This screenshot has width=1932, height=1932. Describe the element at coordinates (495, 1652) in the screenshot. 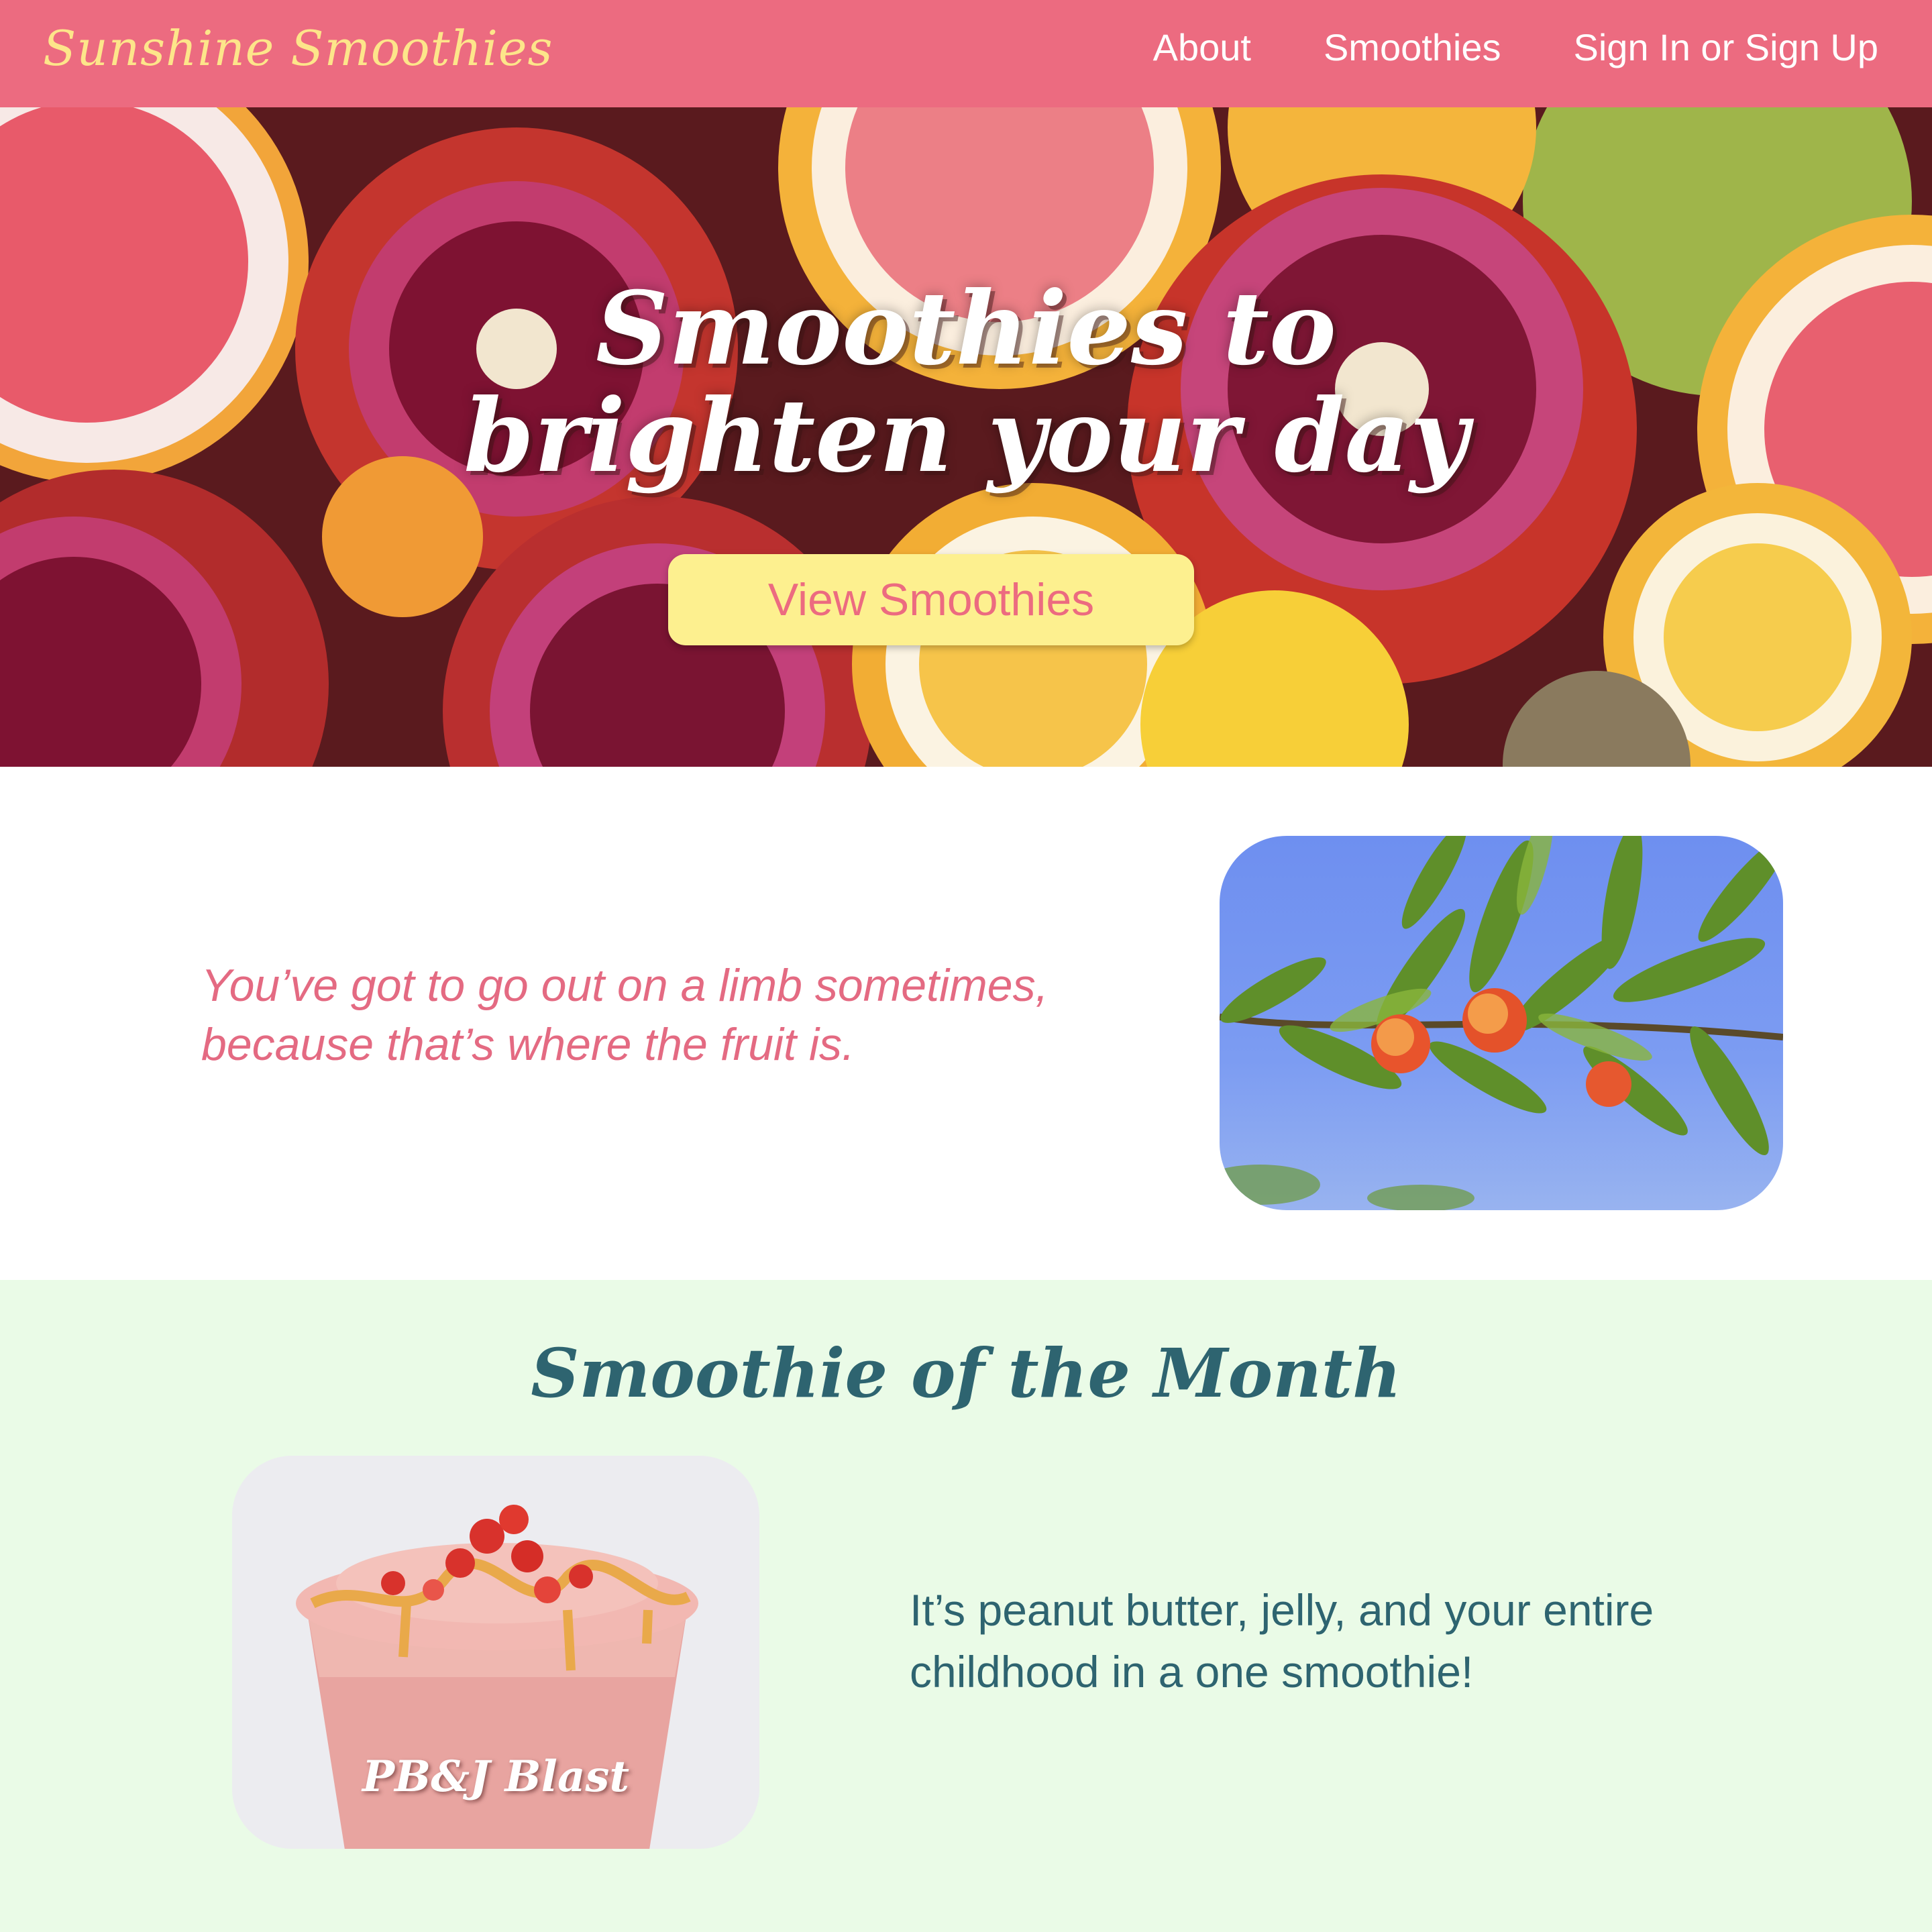

I see `smoothie-card: PB&J Blast` at that location.